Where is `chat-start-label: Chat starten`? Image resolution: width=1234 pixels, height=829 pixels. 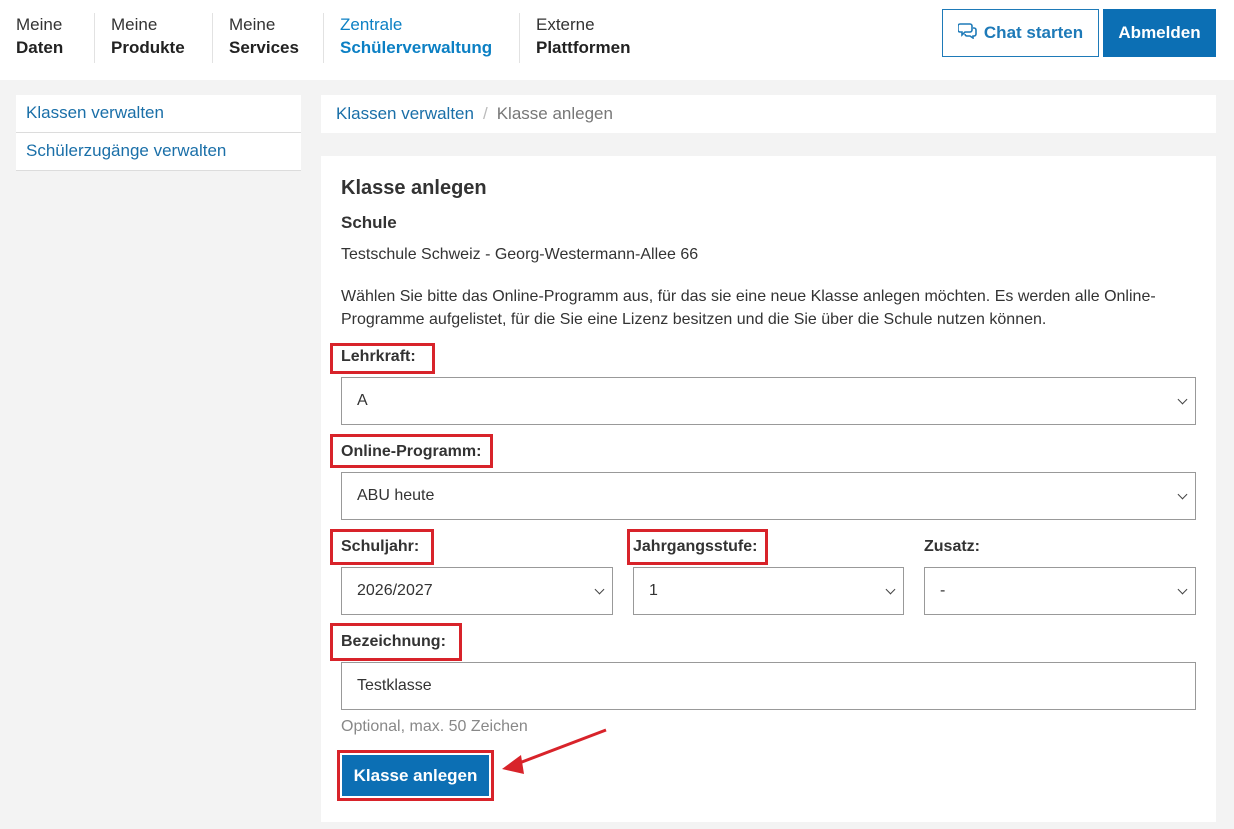 chat-start-label: Chat starten is located at coordinates (1033, 32).